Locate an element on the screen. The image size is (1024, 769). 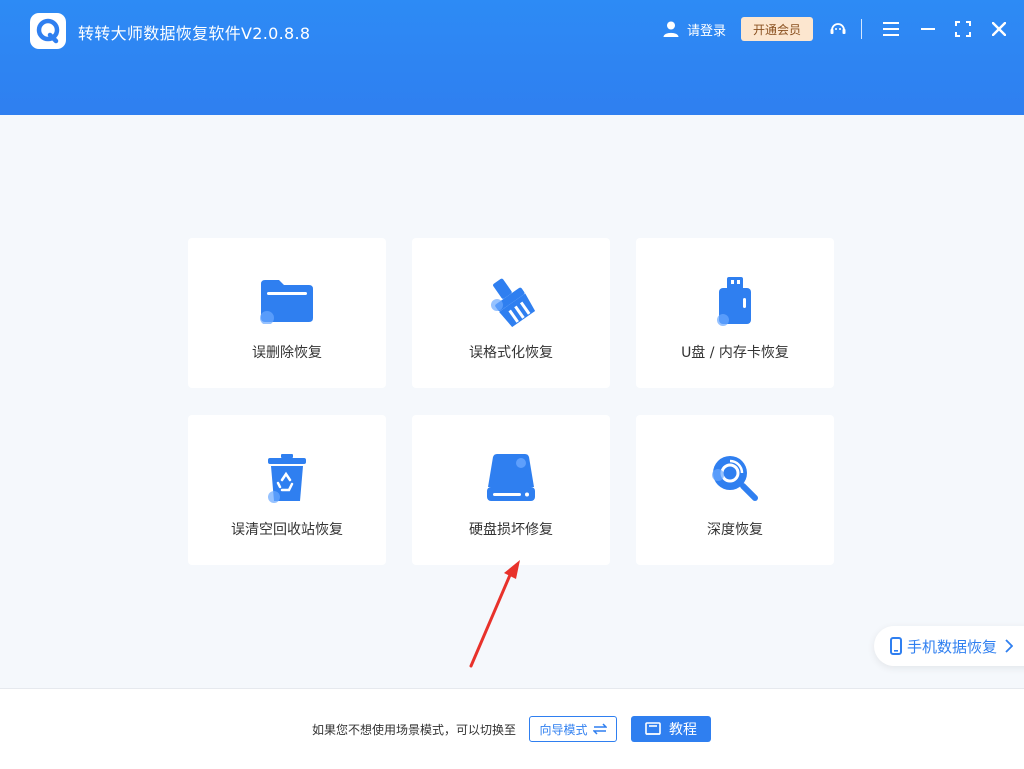
title-bar: 转转大师数据恢复软件V2.0.8.8 请登录 开通会员 is located at coordinates (512, 57).